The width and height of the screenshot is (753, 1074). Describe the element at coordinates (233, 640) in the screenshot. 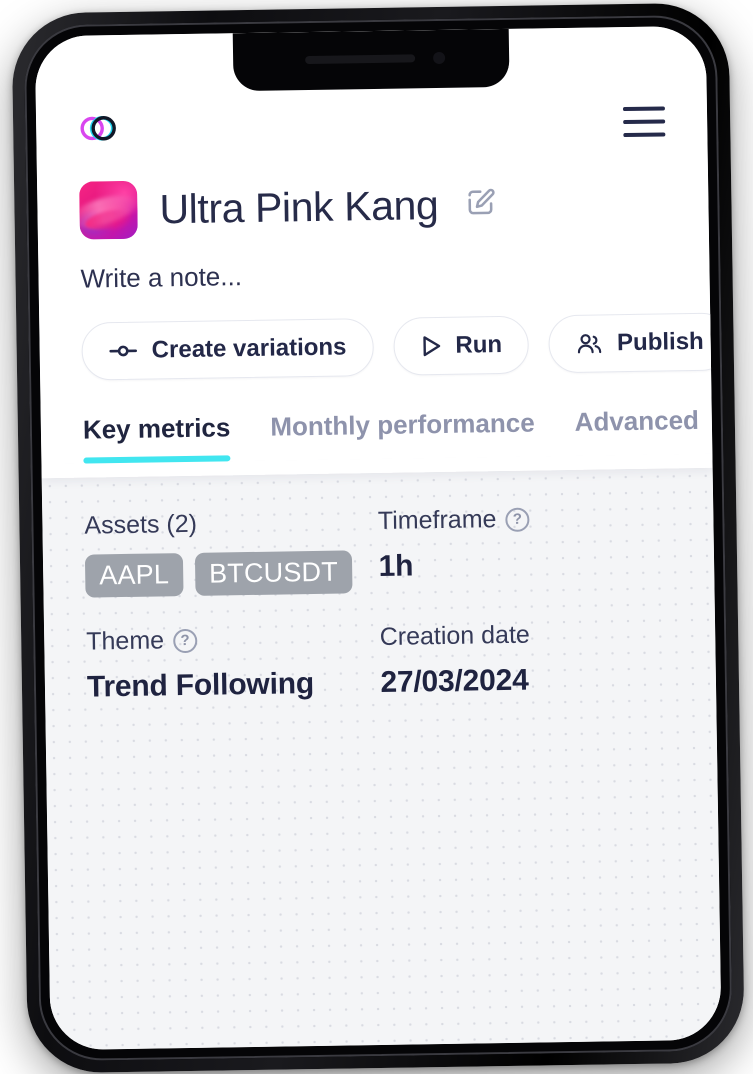

I see `theme-label: Theme ?` at that location.